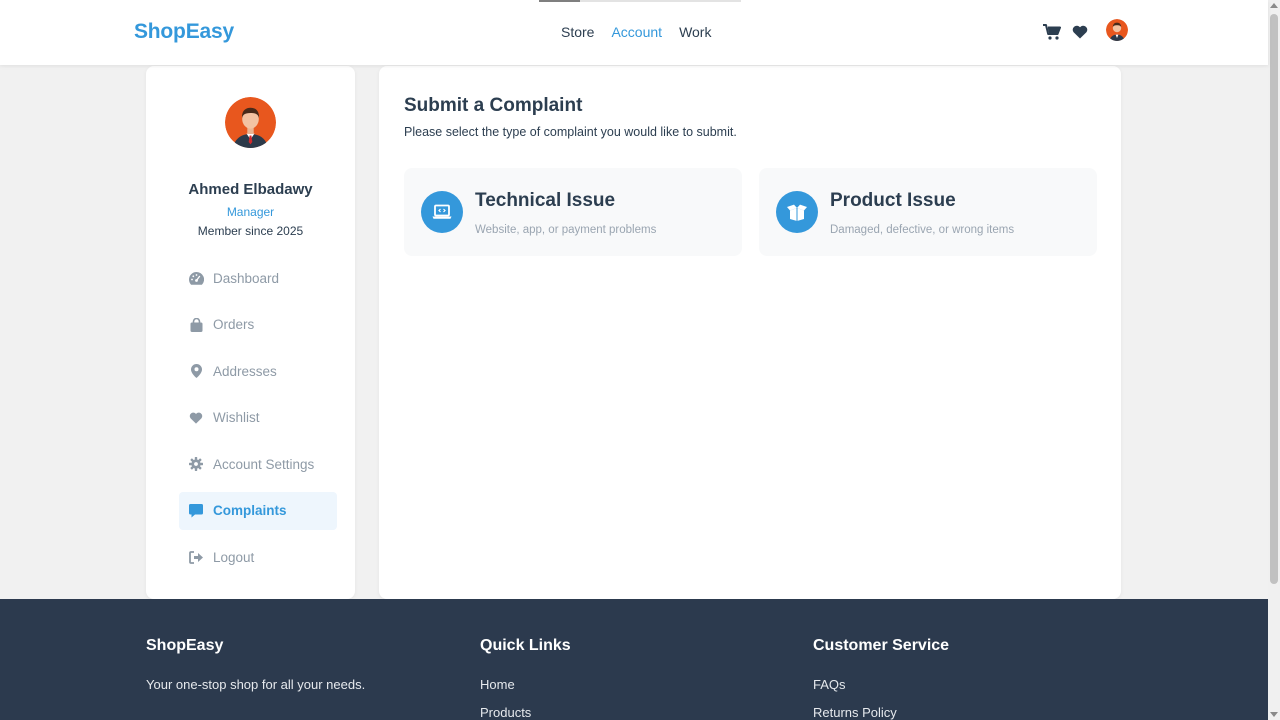  I want to click on laptop-code-icon, so click(442, 212).